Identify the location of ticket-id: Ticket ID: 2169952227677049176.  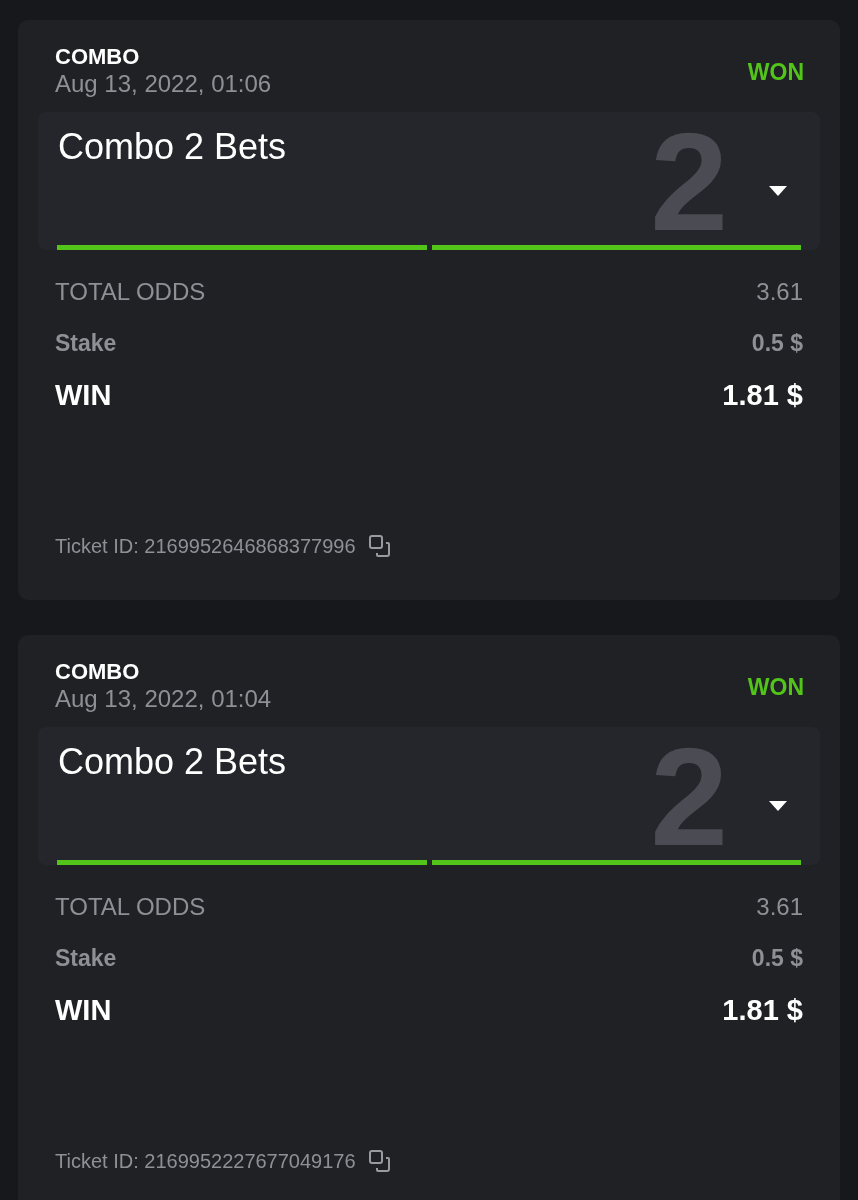
(205, 1161).